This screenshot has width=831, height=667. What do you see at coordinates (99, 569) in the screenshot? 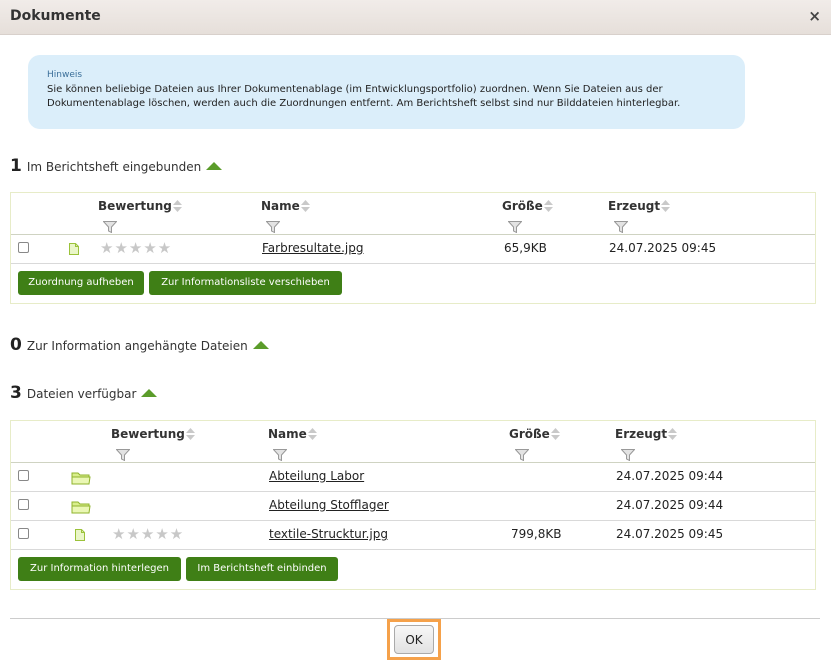
I see `attach-to-info-button: Zur Information hinterlegen` at bounding box center [99, 569].